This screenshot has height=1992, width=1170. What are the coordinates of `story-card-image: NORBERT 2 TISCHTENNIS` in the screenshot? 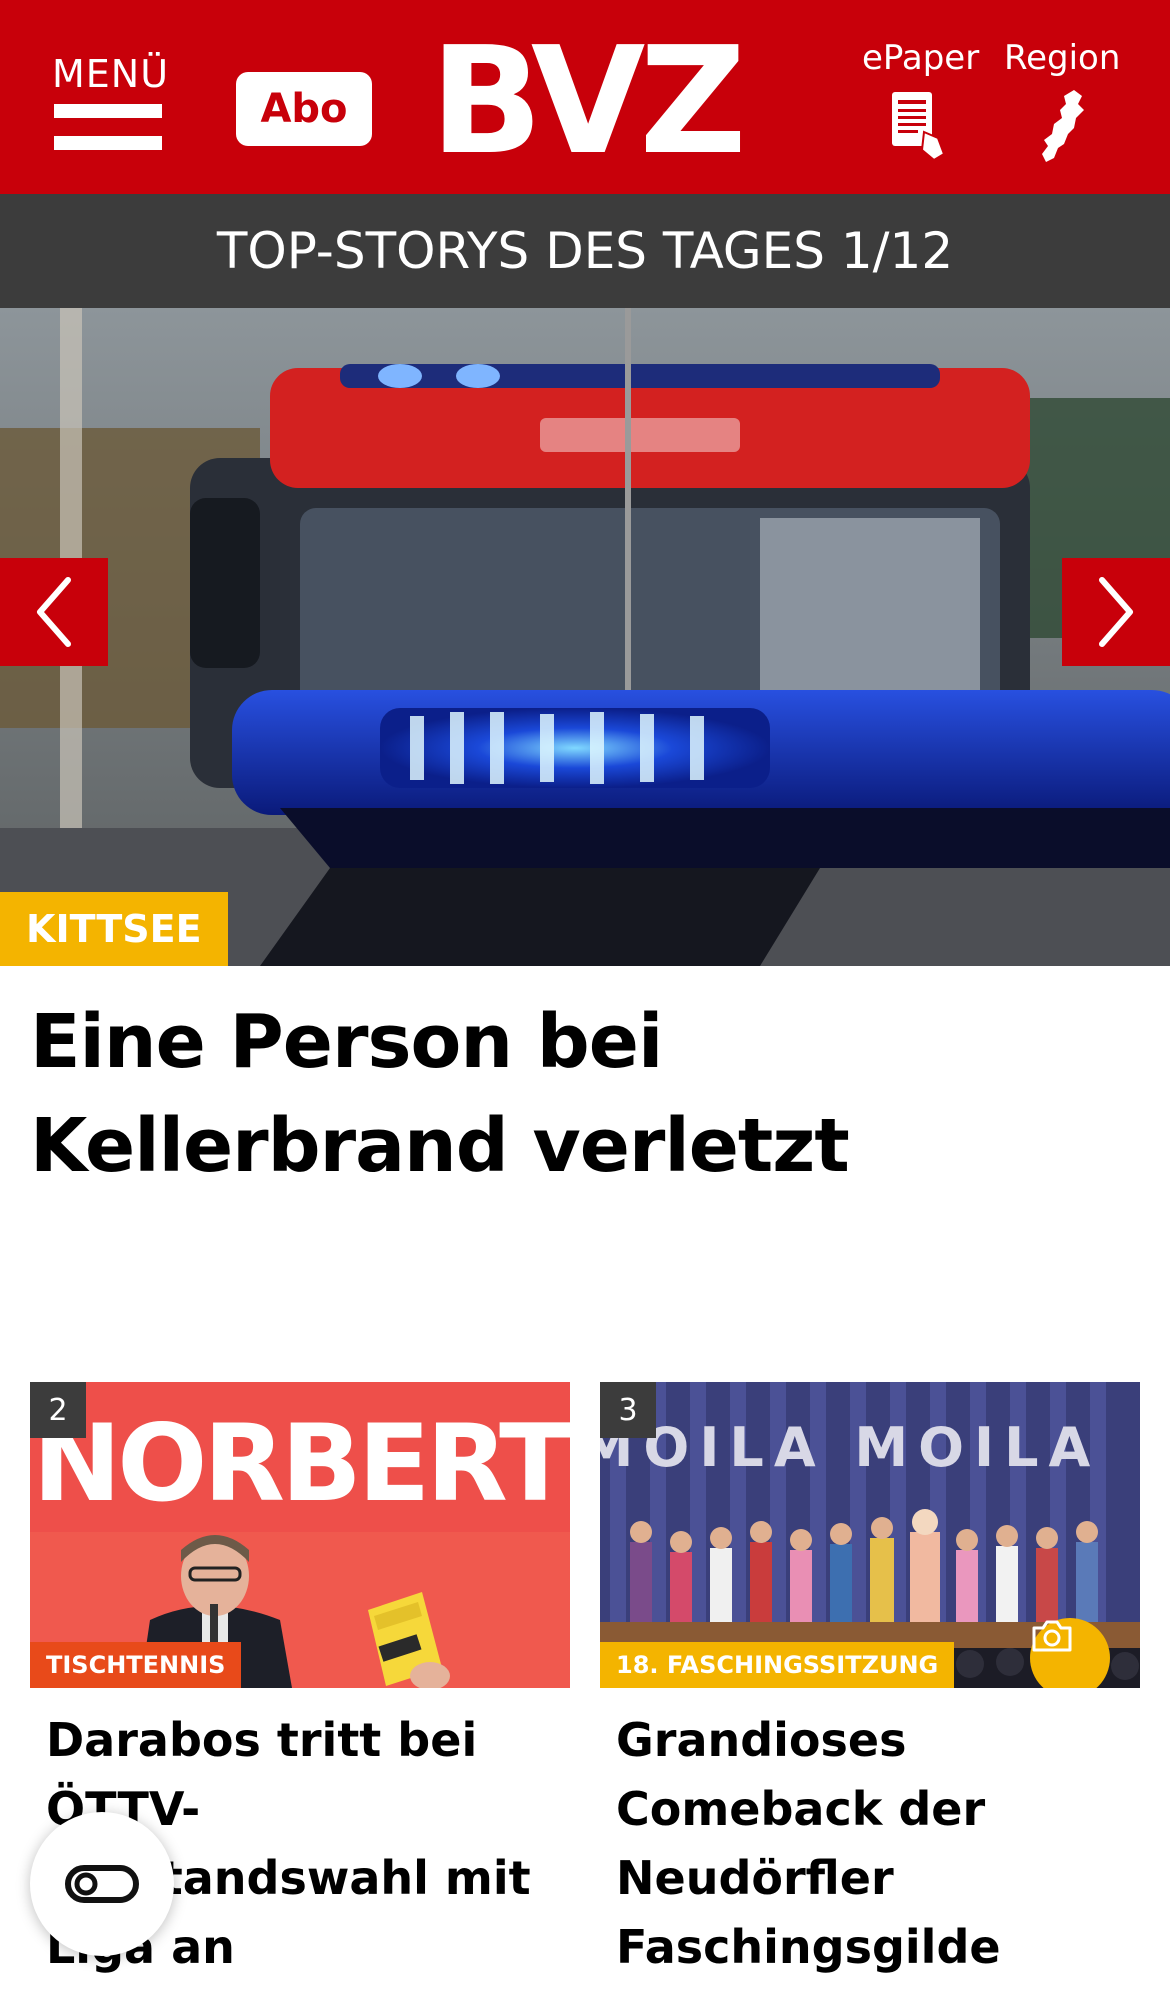 It's located at (300, 1535).